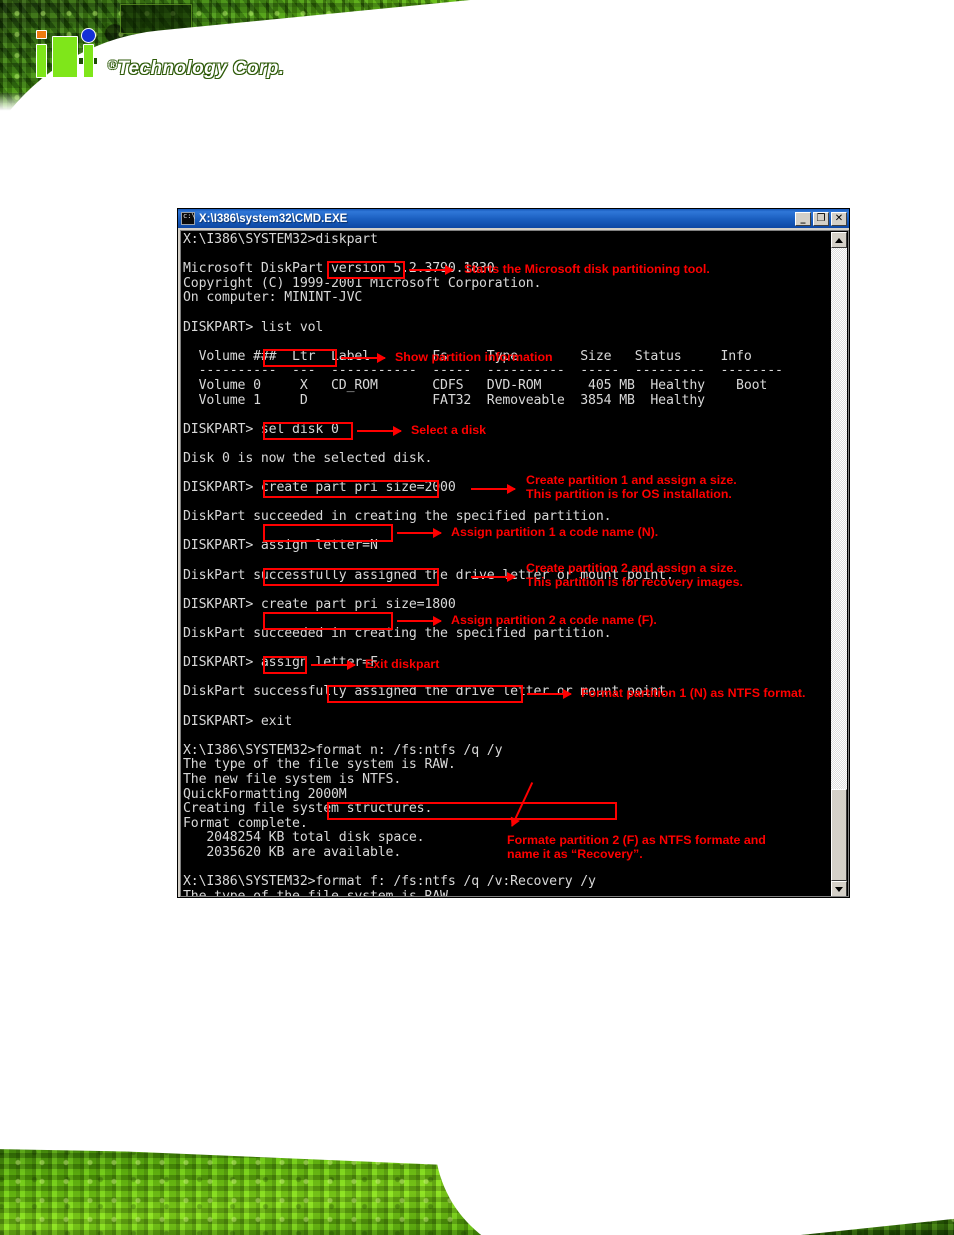 The height and width of the screenshot is (1235, 954). Describe the element at coordinates (549, 694) in the screenshot. I see `arrow-format-n` at that location.